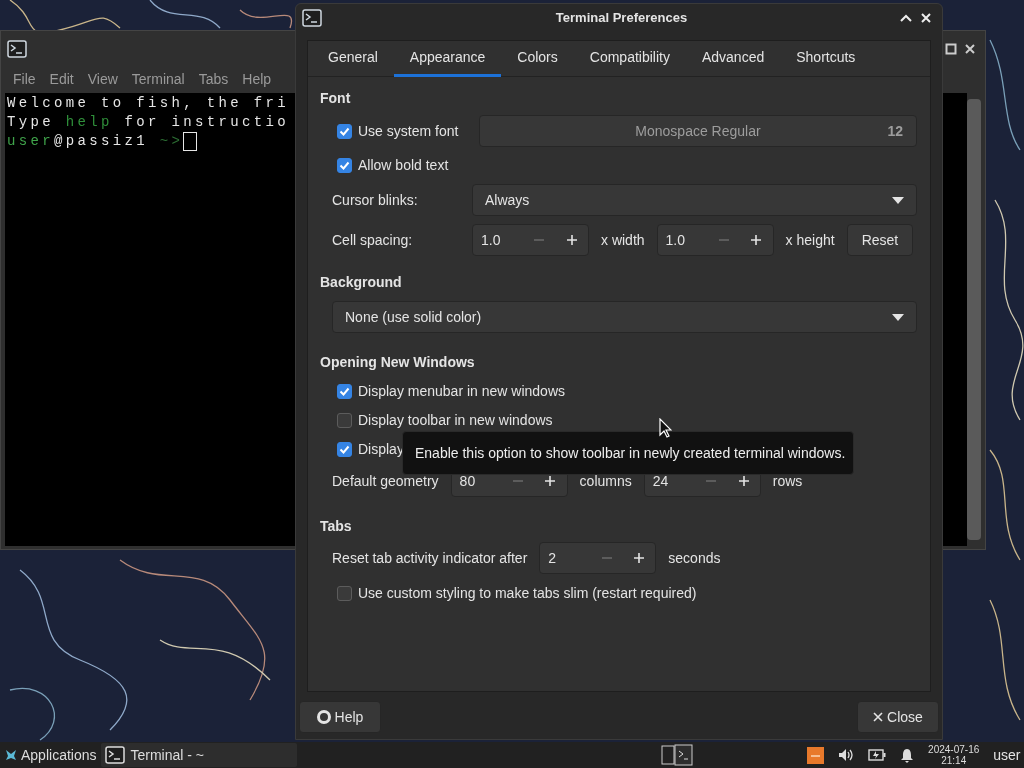 This screenshot has height=768, width=1024. I want to click on help-button: Help, so click(340, 717).